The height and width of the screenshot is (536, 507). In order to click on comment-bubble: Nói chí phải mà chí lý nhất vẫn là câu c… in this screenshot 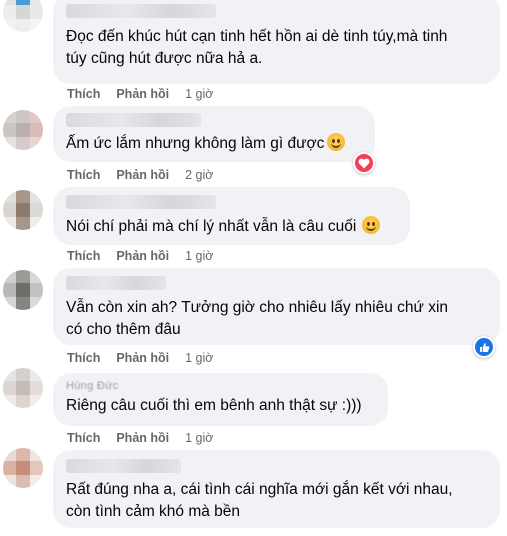, I will do `click(231, 216)`.